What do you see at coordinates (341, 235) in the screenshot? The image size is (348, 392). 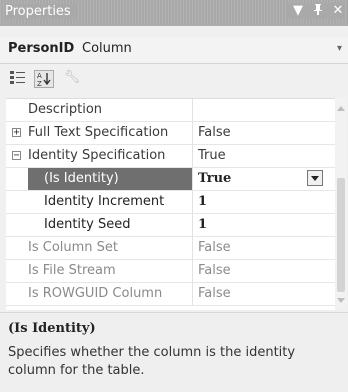 I see `scroll-thumb` at bounding box center [341, 235].